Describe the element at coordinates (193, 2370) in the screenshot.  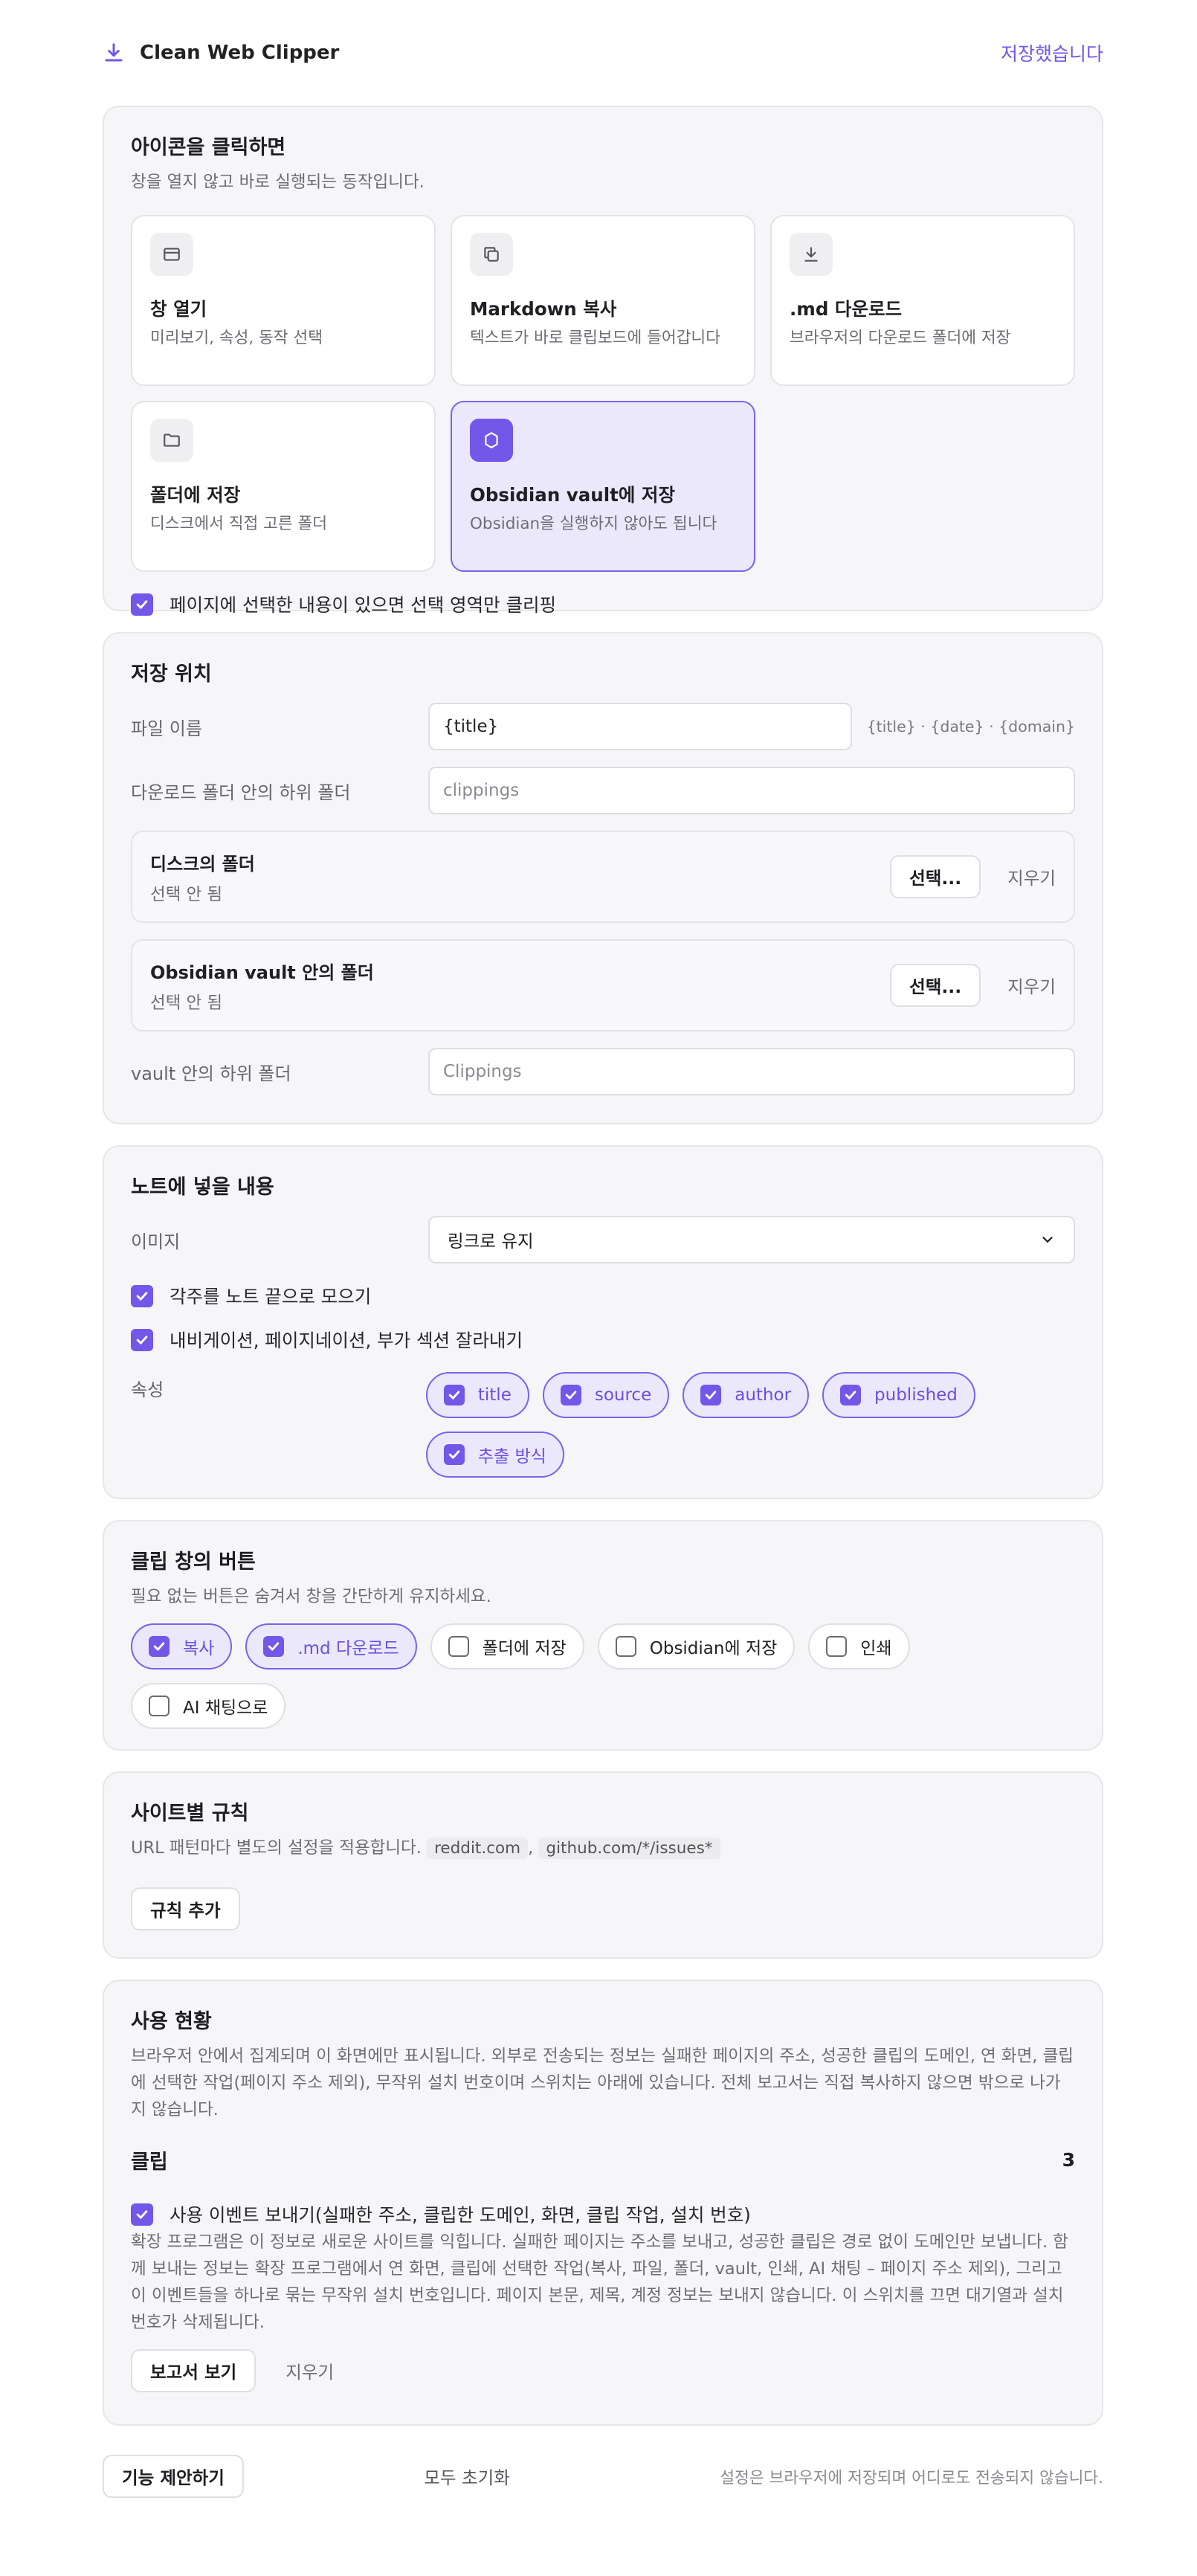
I see `view-report-button: 보고서 보기` at that location.